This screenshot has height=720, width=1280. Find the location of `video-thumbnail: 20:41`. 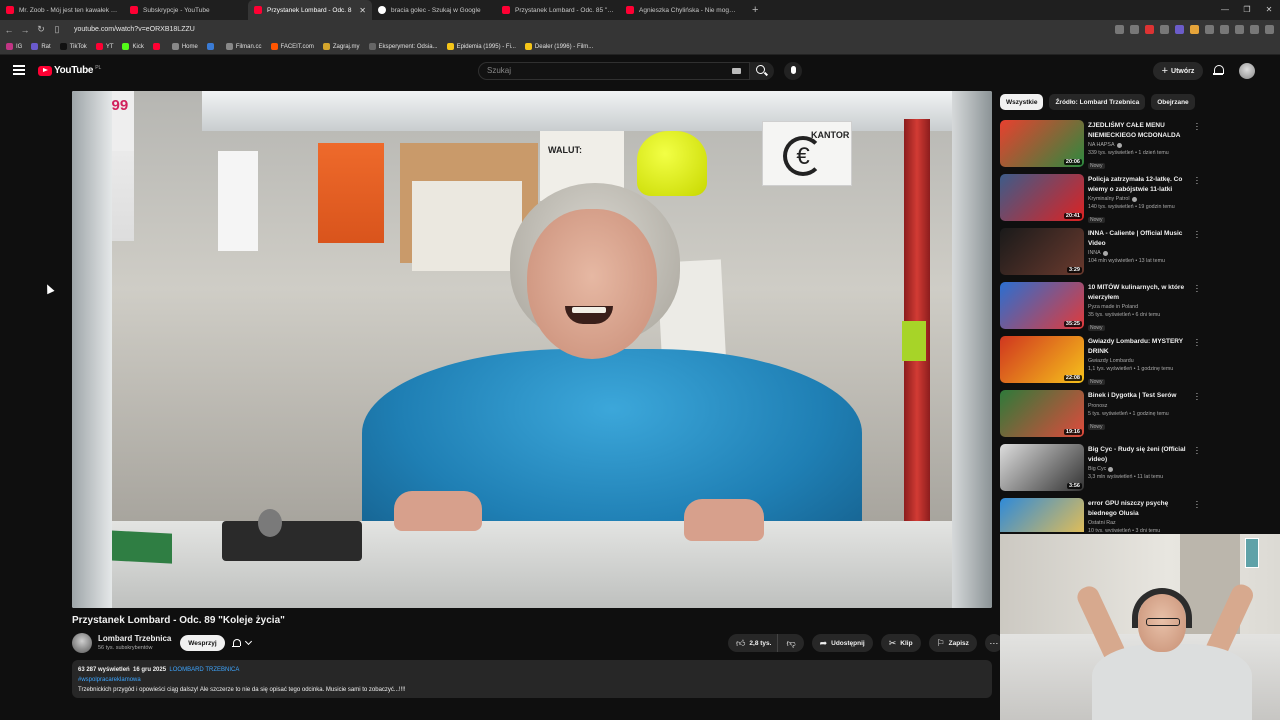

video-thumbnail: 20:41 is located at coordinates (1042, 197).